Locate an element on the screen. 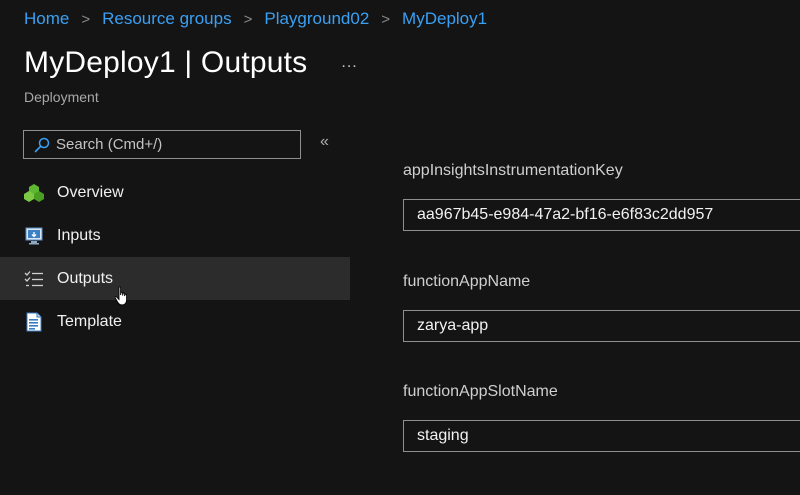  breadcrumb-resource-groups: Resource groups is located at coordinates (166, 19).